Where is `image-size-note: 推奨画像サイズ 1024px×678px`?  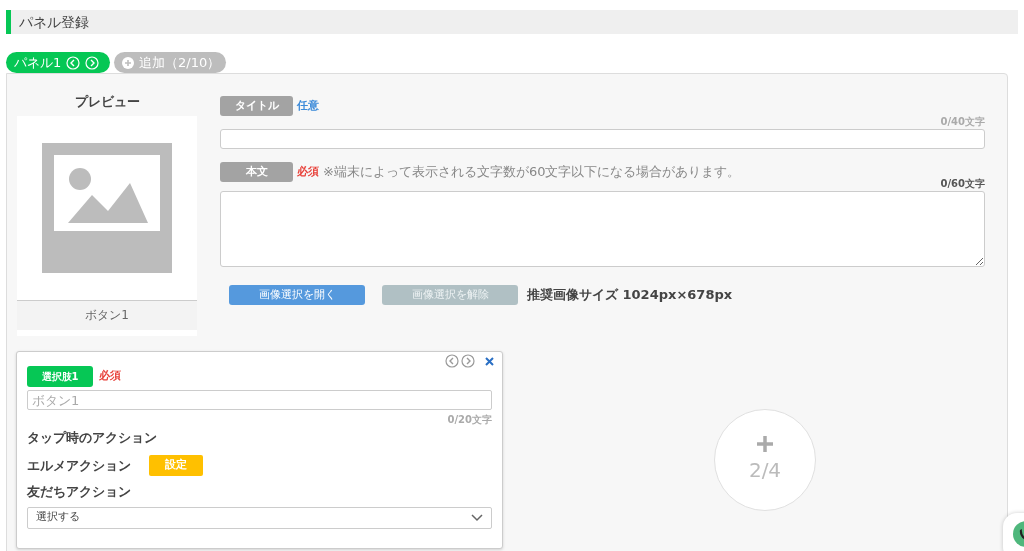
image-size-note: 推奨画像サイズ 1024px×678px is located at coordinates (630, 295).